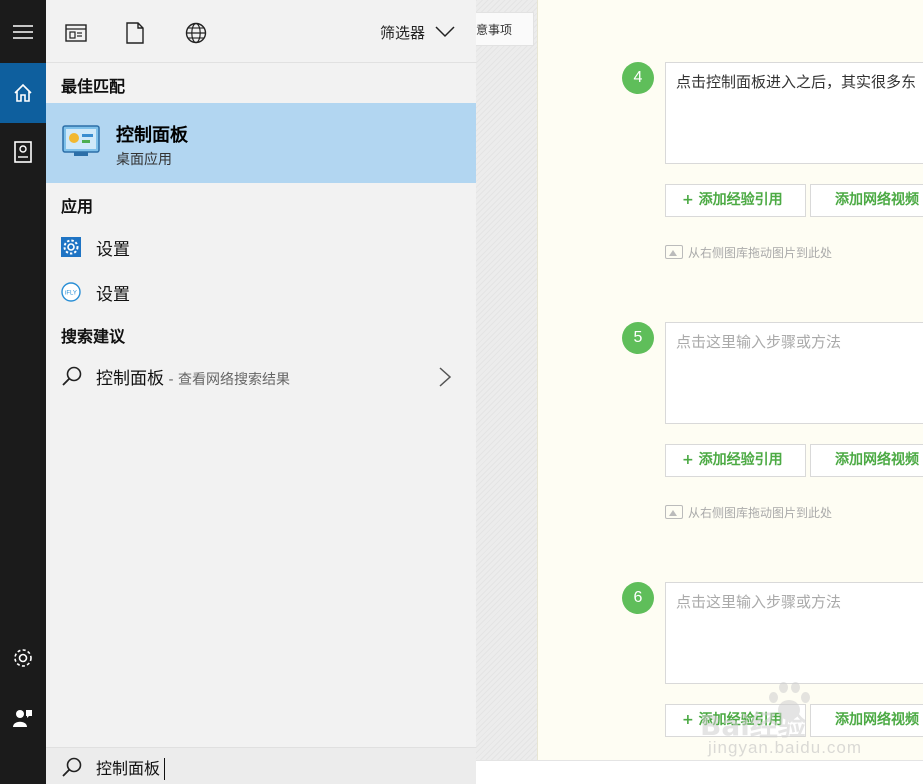 Image resolution: width=923 pixels, height=784 pixels. I want to click on search-box, so click(261, 765).